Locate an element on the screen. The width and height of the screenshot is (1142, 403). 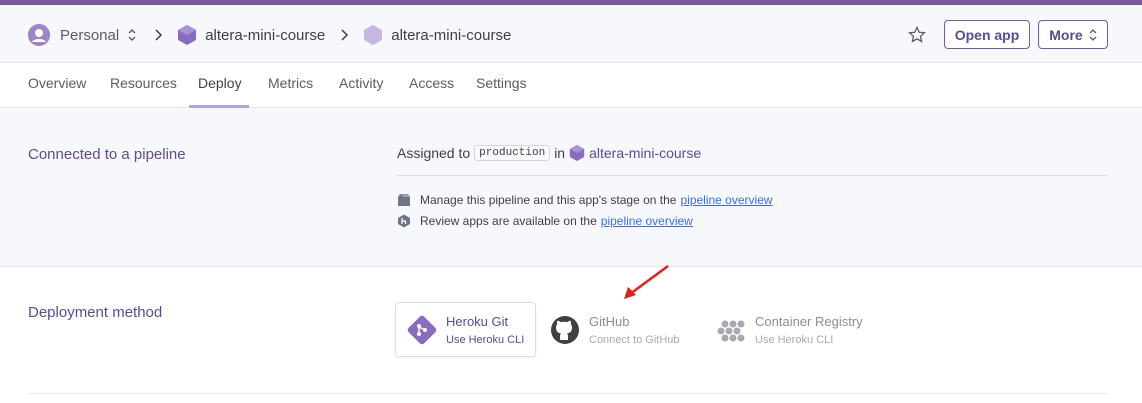
tab-activity: Activity is located at coordinates (361, 83).